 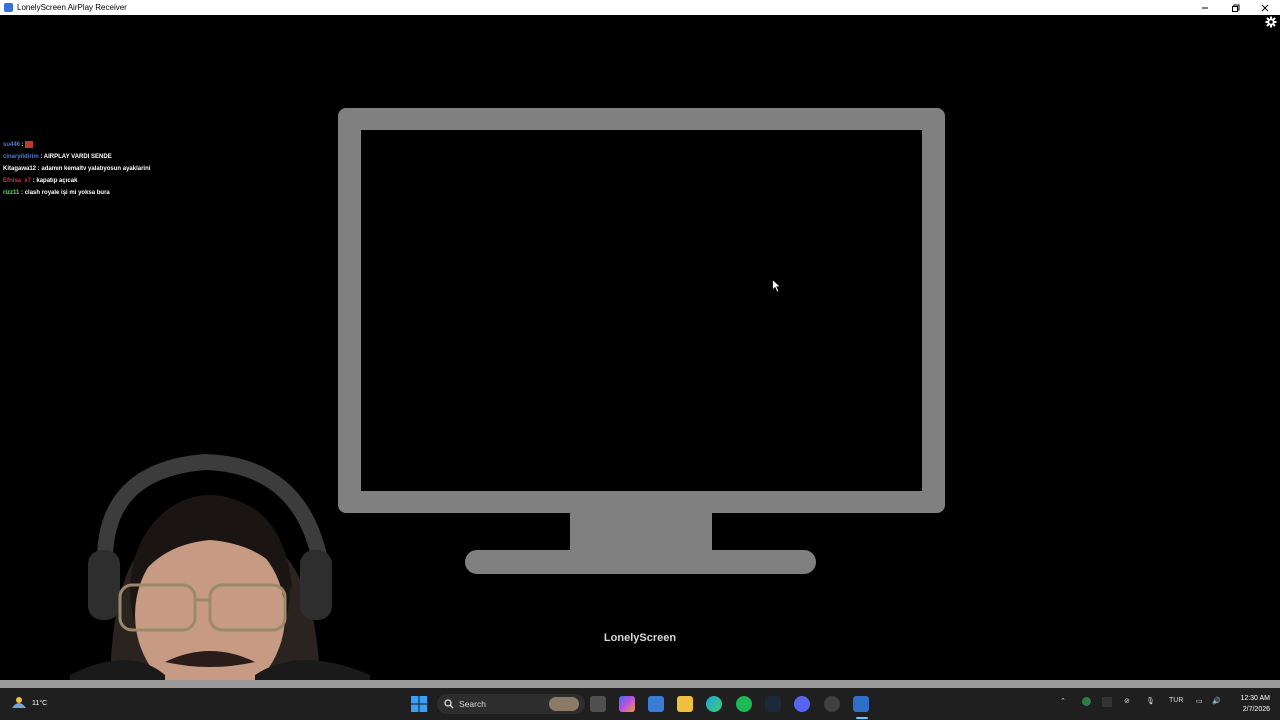 What do you see at coordinates (598, 704) in the screenshot?
I see `task-view-icon` at bounding box center [598, 704].